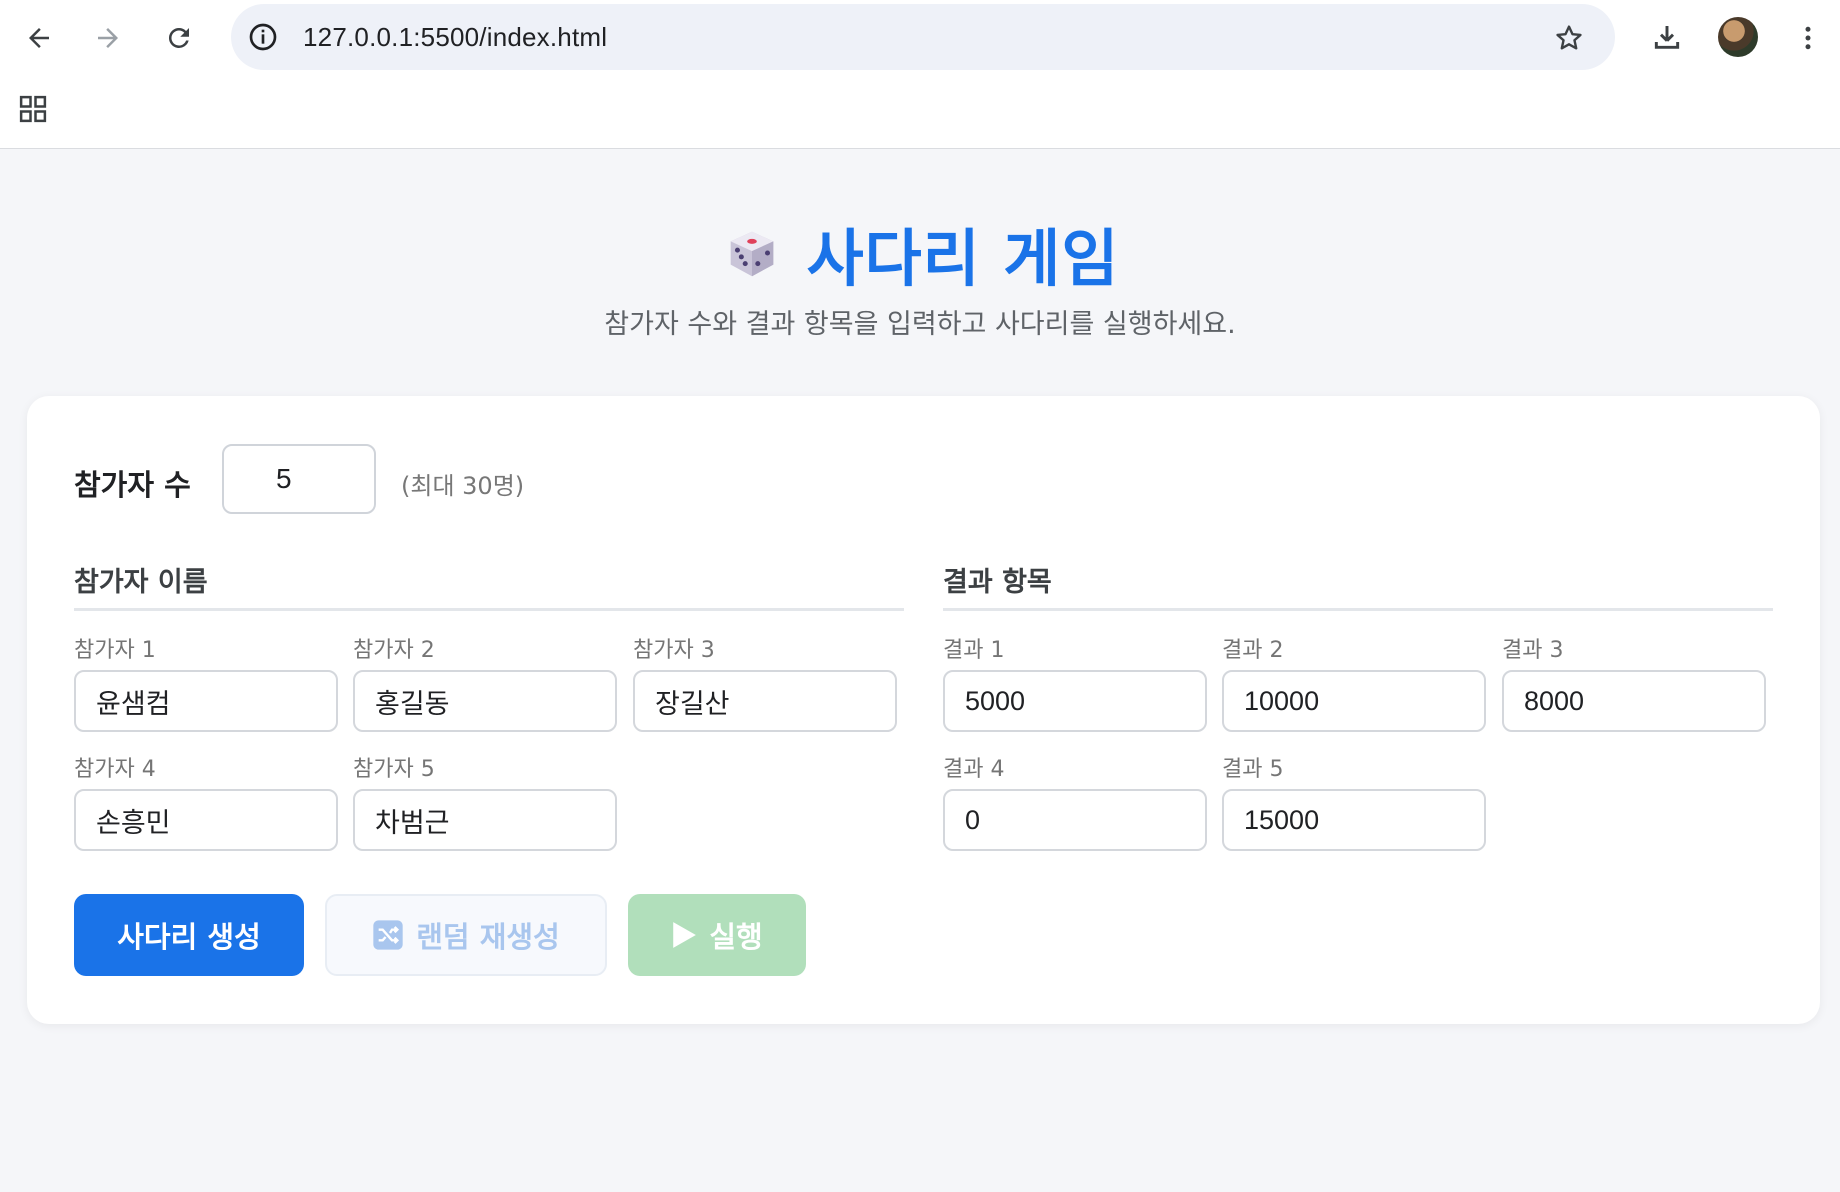 This screenshot has height=1192, width=1840. I want to click on more-vert-icon, so click(1808, 38).